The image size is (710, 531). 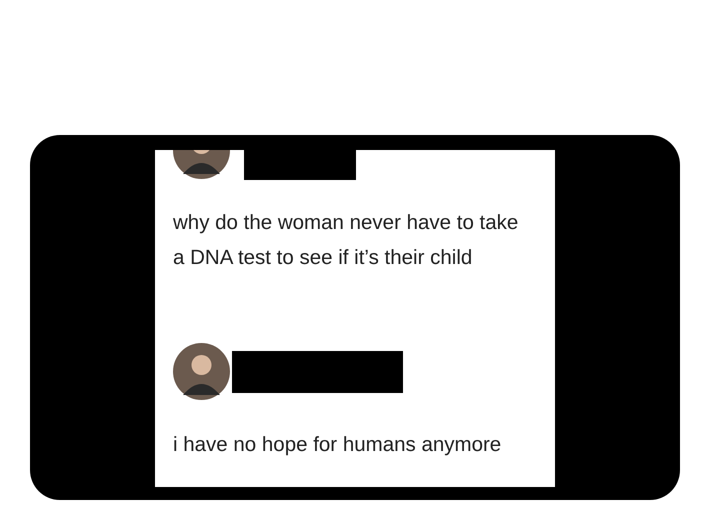 I want to click on tweet-text-line: why do the woman never have to take, so click(x=346, y=223).